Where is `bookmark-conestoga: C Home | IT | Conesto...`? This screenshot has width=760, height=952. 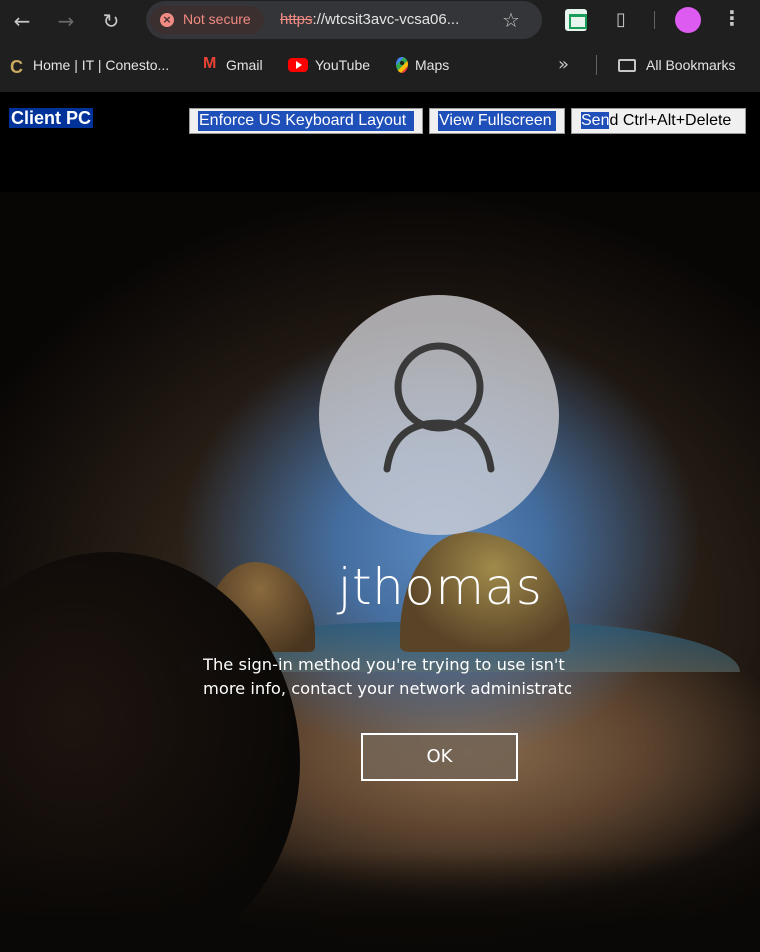 bookmark-conestoga: C Home | IT | Conesto... is located at coordinates (89, 67).